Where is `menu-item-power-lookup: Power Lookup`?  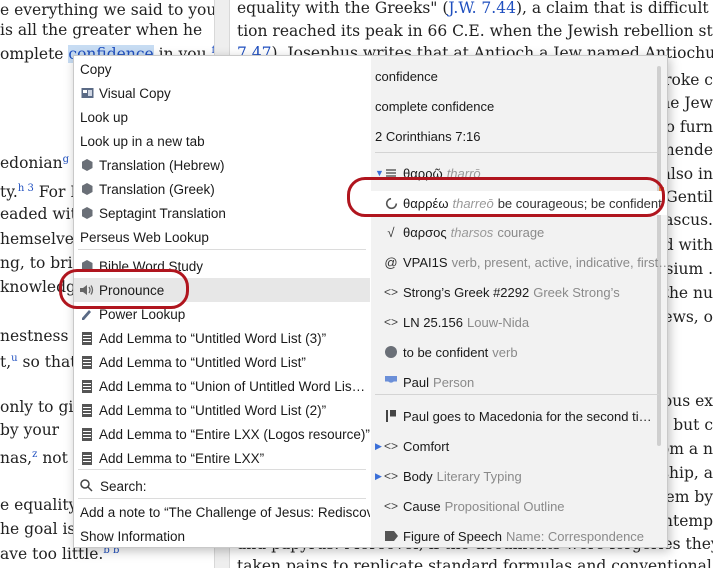 menu-item-power-lookup: Power Lookup is located at coordinates (222, 314).